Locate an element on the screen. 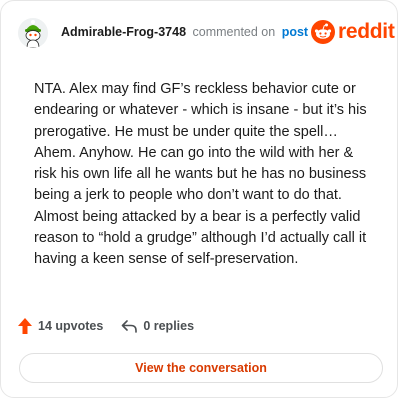 Image resolution: width=400 pixels, height=400 pixels. post-link: post is located at coordinates (295, 32).